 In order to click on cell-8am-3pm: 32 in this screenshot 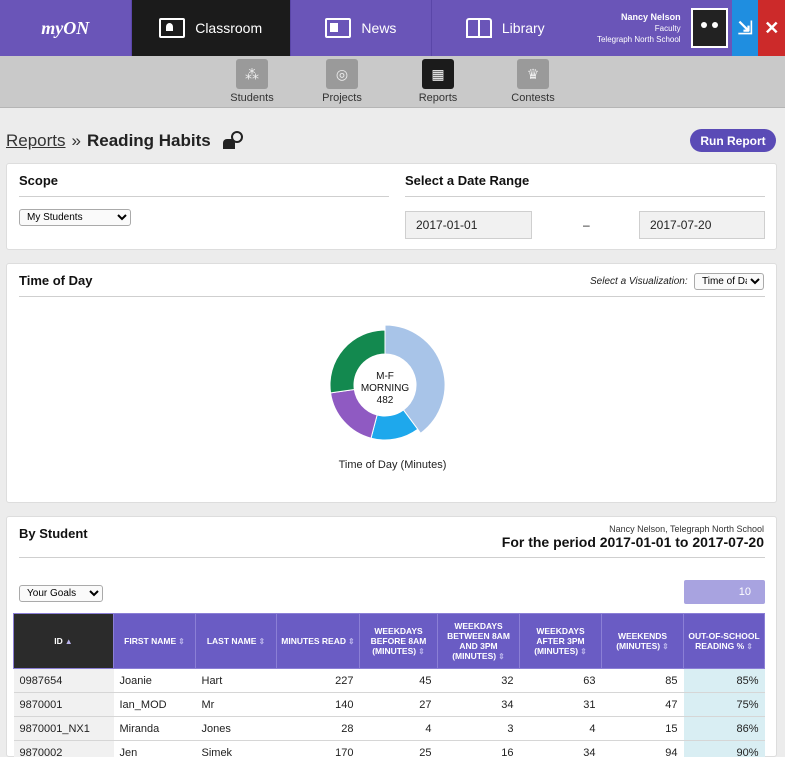, I will do `click(478, 680)`.